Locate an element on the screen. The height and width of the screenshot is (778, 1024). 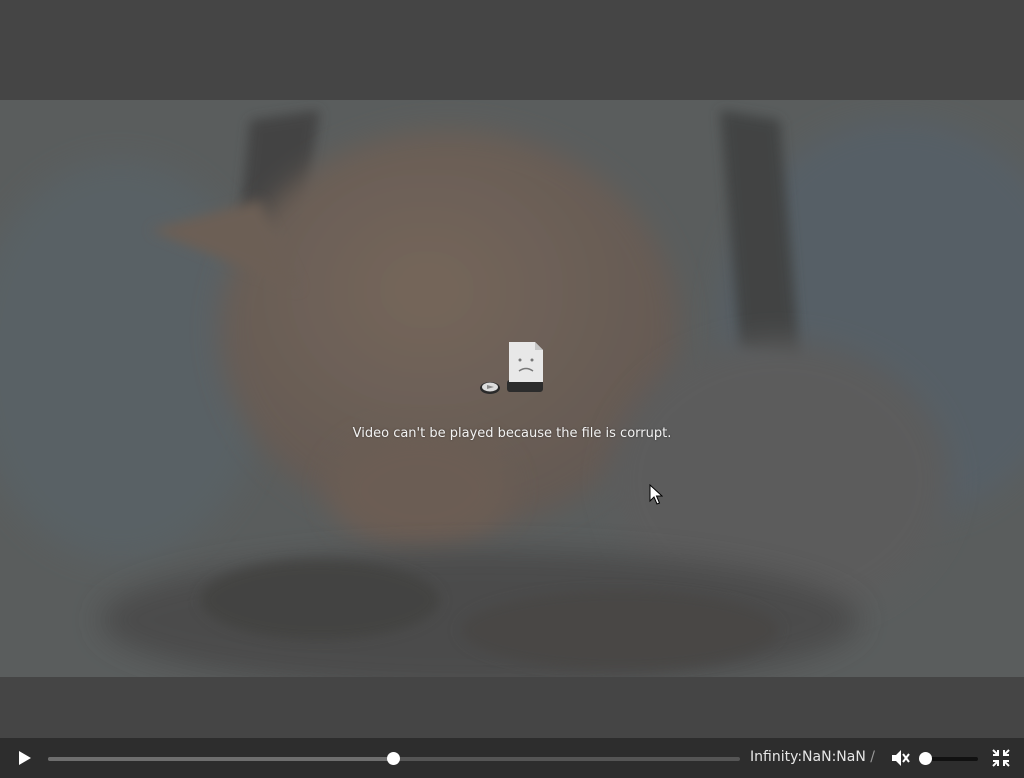
fullscreen-button is located at coordinates (1001, 758).